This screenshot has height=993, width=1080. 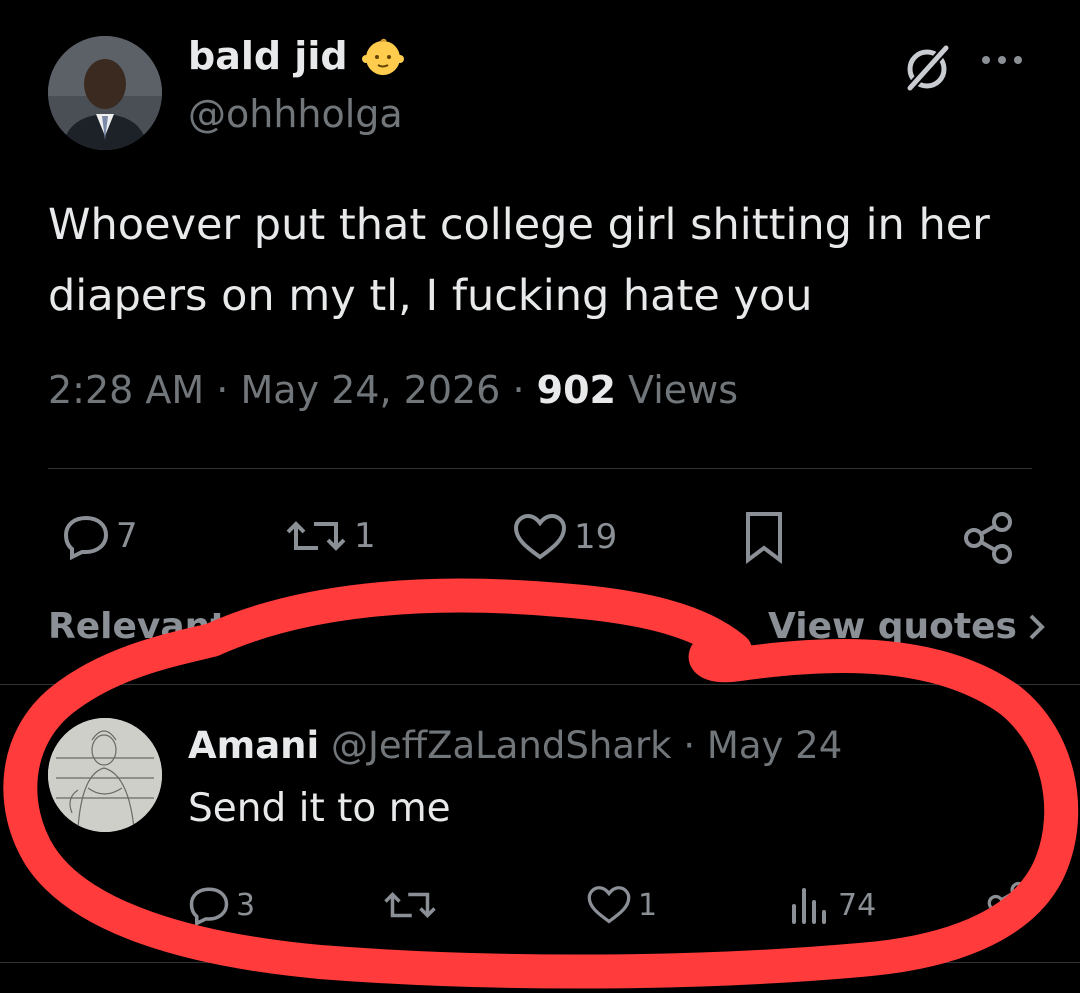 I want to click on share-button, so click(x=989, y=538).